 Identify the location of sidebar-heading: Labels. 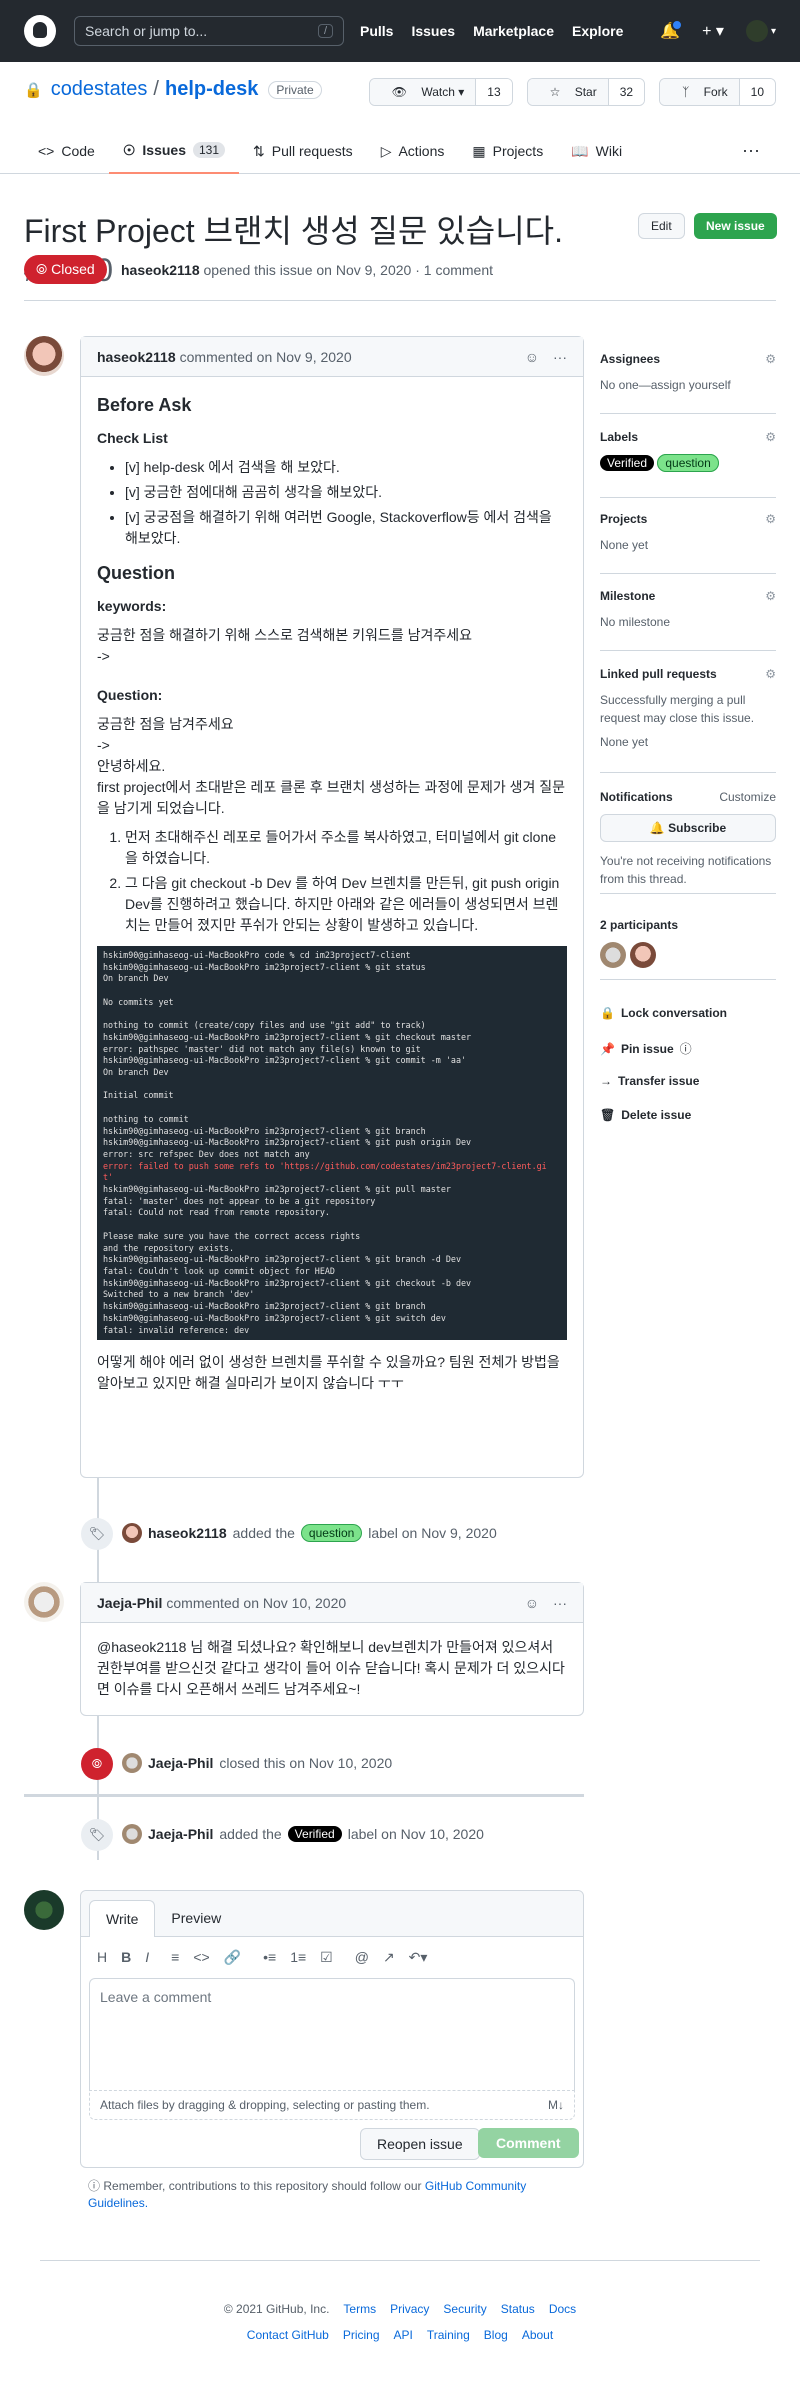
(619, 437).